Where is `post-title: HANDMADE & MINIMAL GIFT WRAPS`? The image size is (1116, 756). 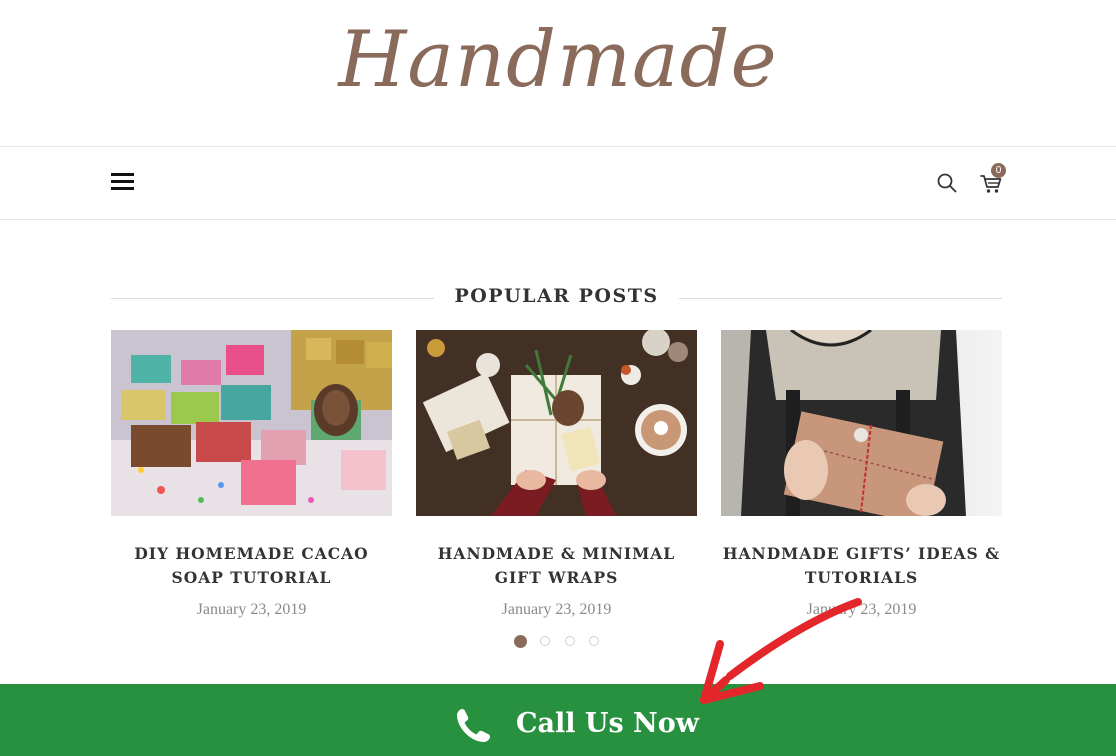
post-title: HANDMADE & MINIMAL GIFT WRAPS is located at coordinates (556, 566).